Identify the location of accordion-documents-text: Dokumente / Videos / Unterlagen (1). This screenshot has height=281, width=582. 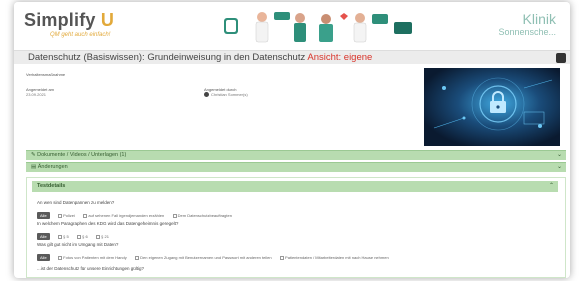
(82, 155).